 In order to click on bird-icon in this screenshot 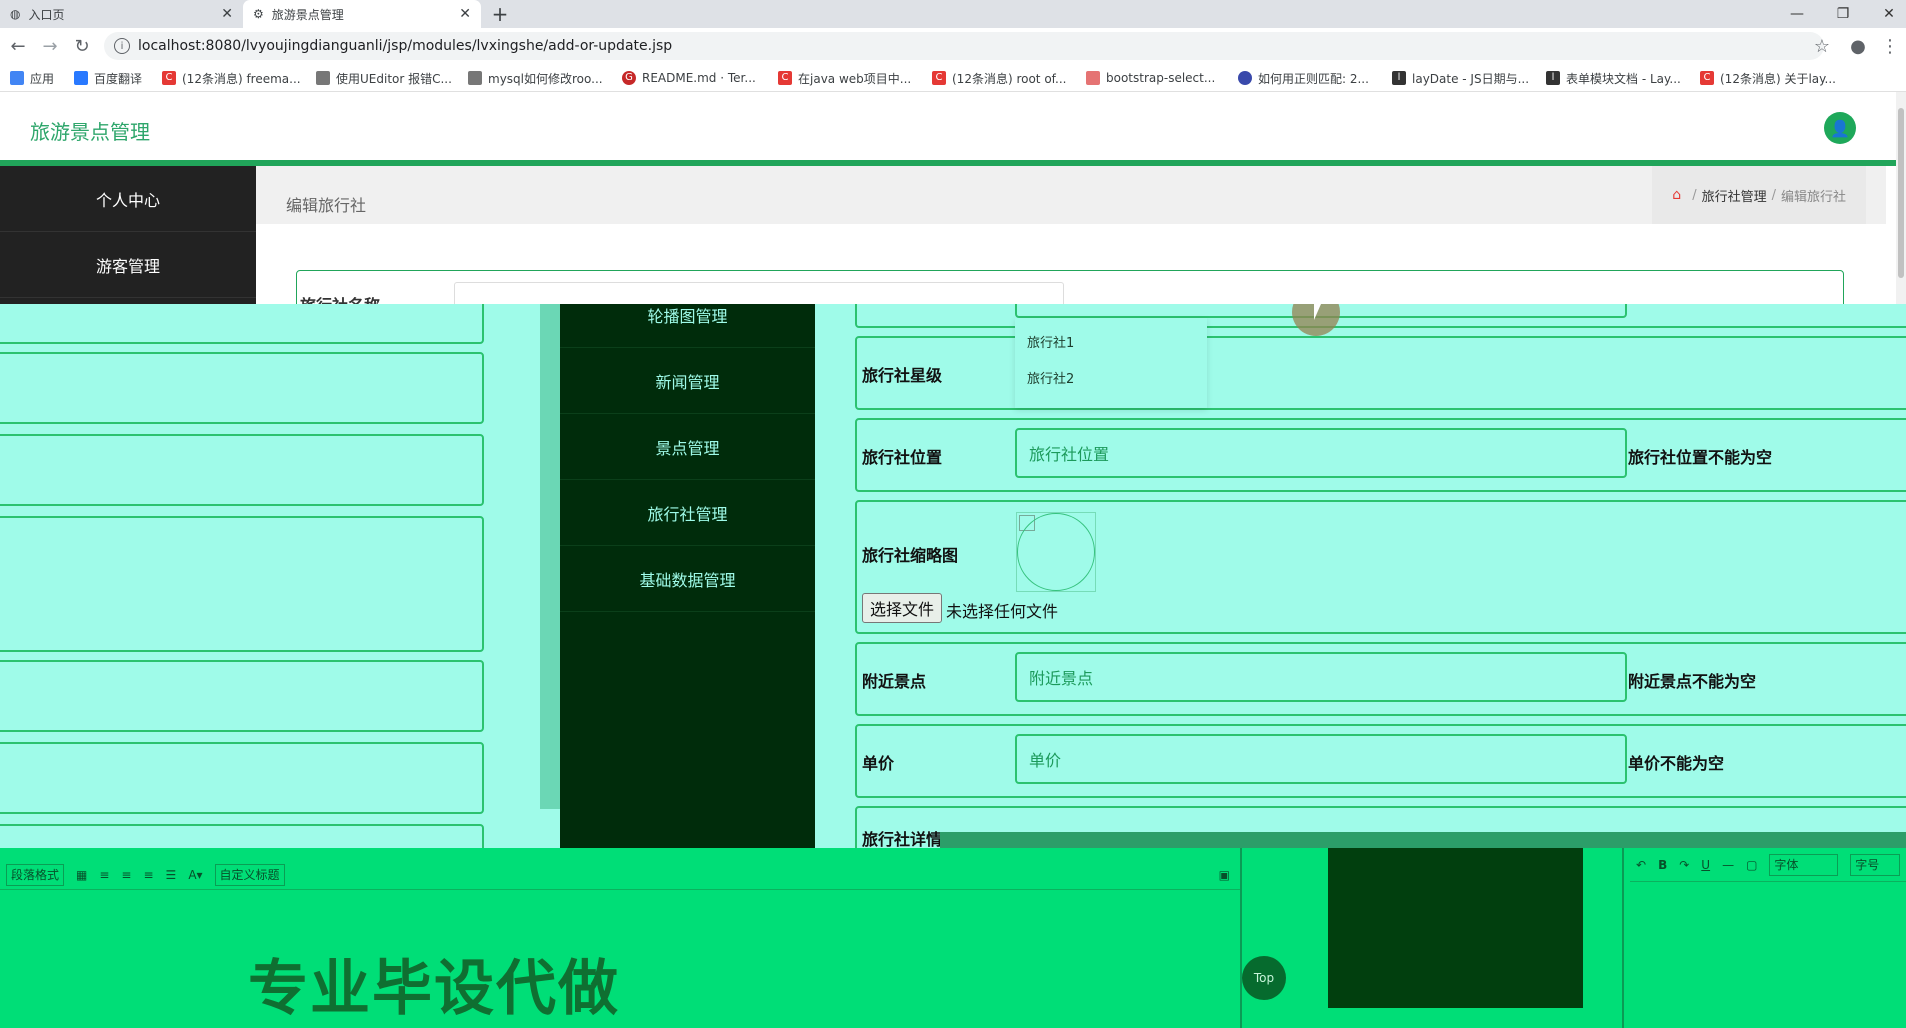, I will do `click(475, 78)`.